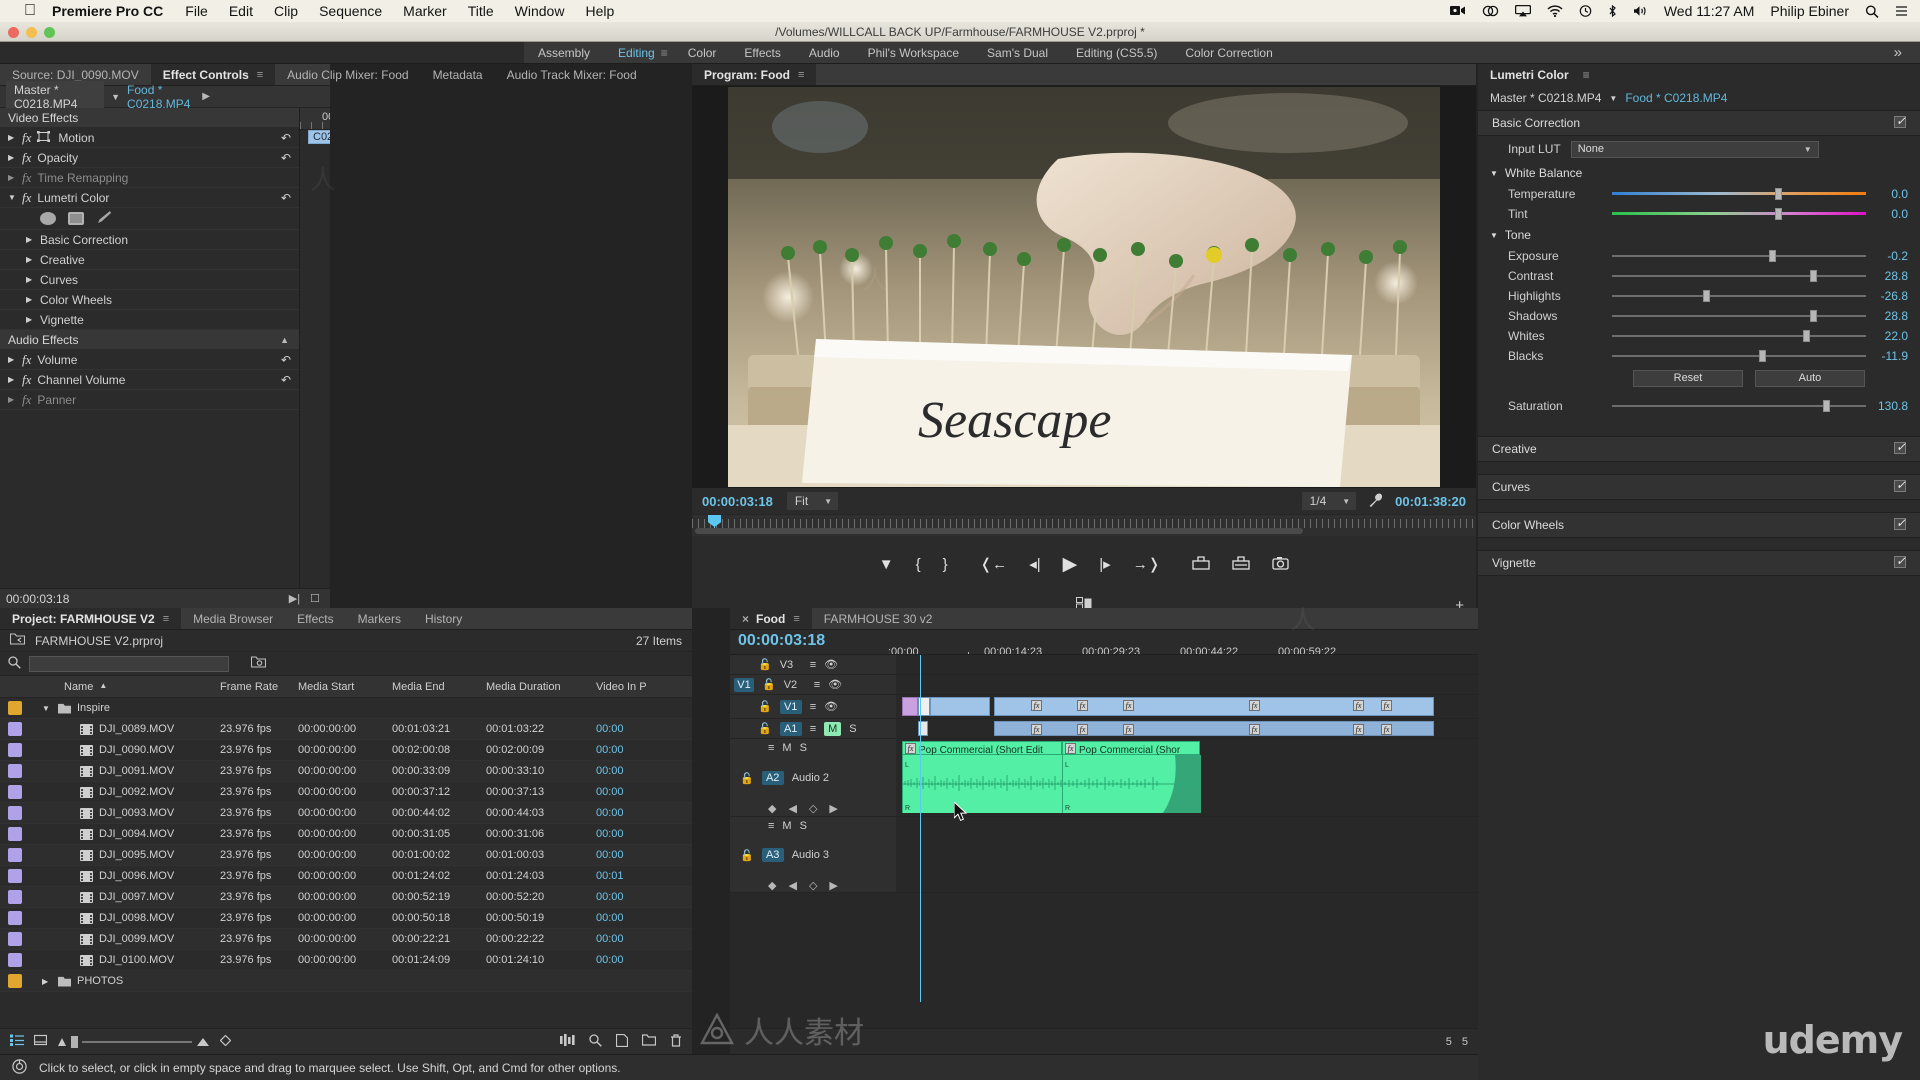 This screenshot has width=1920, height=1080. Describe the element at coordinates (1809, 11) in the screenshot. I see `menubar-user: Philip Ebiner` at that location.